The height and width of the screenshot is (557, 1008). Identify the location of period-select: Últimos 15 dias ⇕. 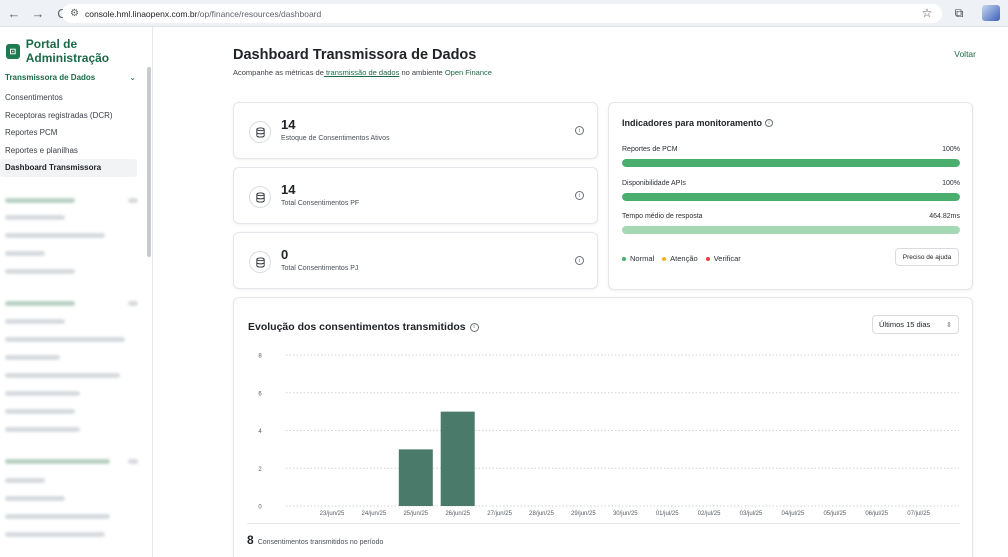
(915, 324).